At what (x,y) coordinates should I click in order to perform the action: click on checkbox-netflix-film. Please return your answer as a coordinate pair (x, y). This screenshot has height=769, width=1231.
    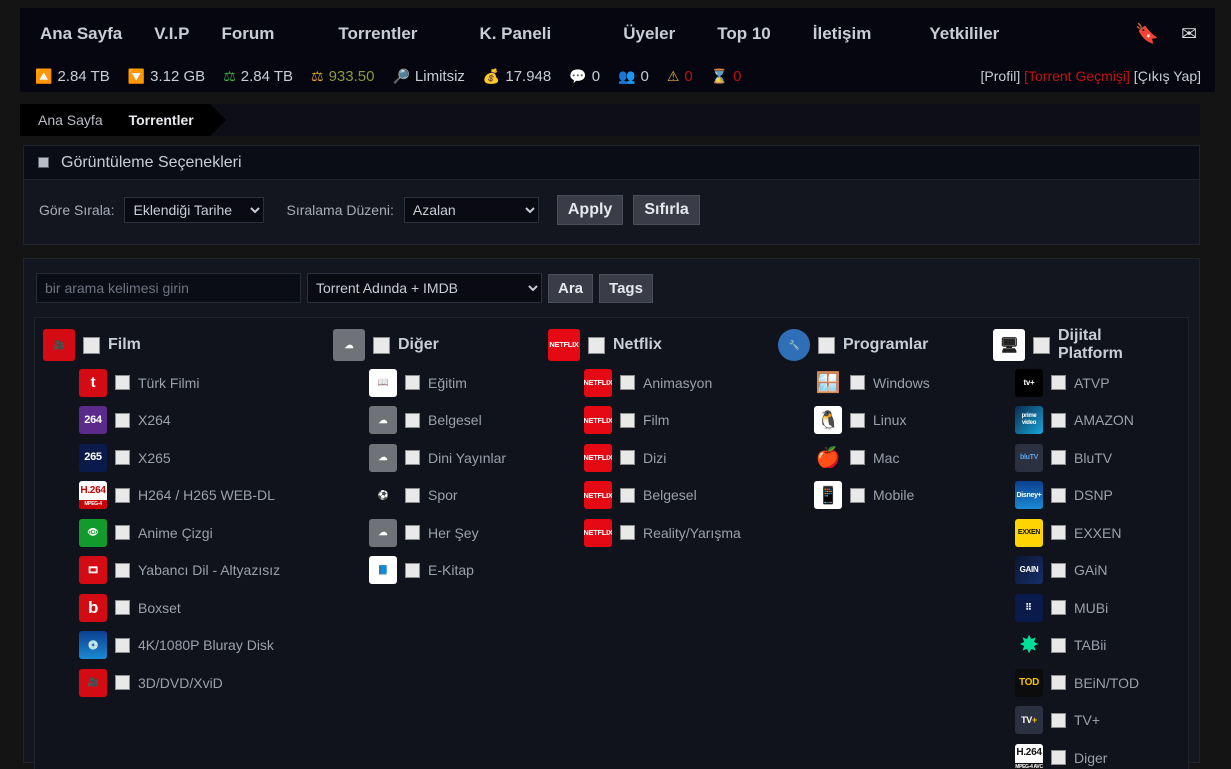
    Looking at the image, I should click on (627, 420).